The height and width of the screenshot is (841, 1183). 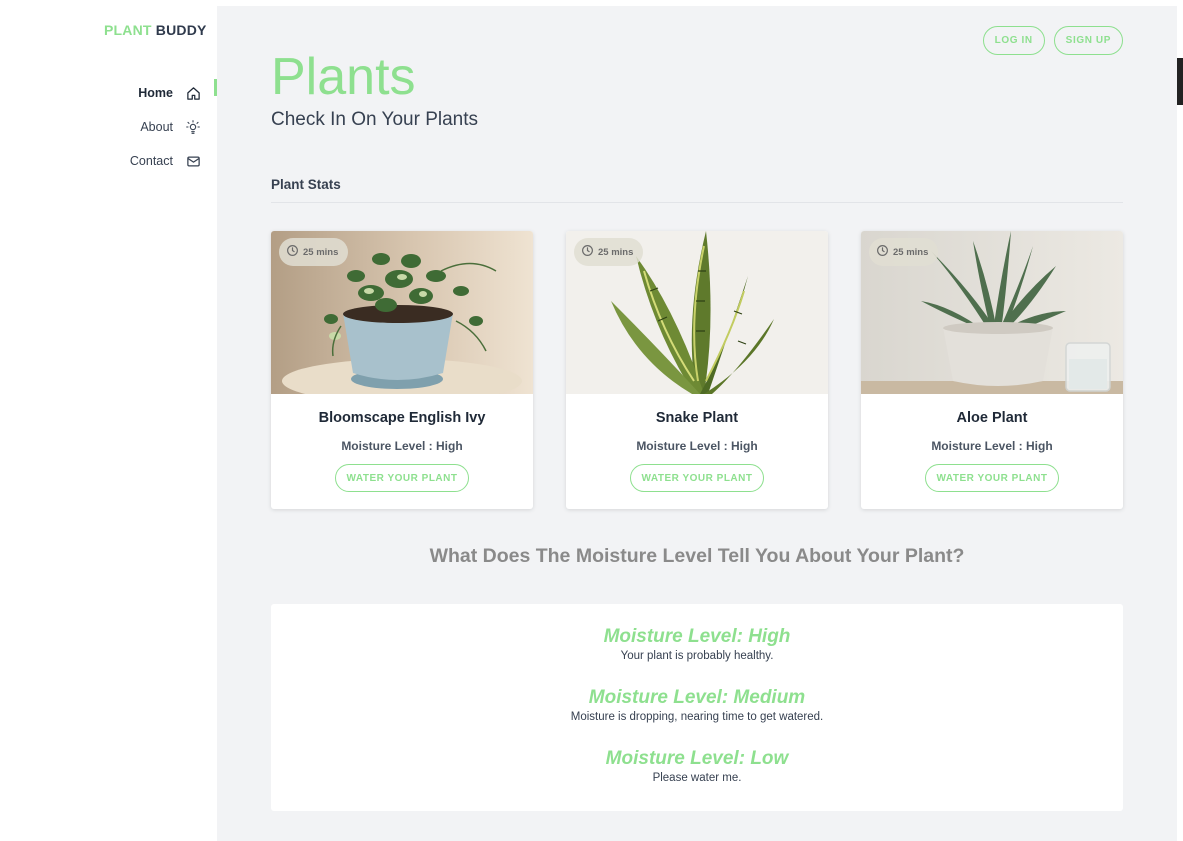 I want to click on sidebar-item-about: About, so click(x=108, y=127).